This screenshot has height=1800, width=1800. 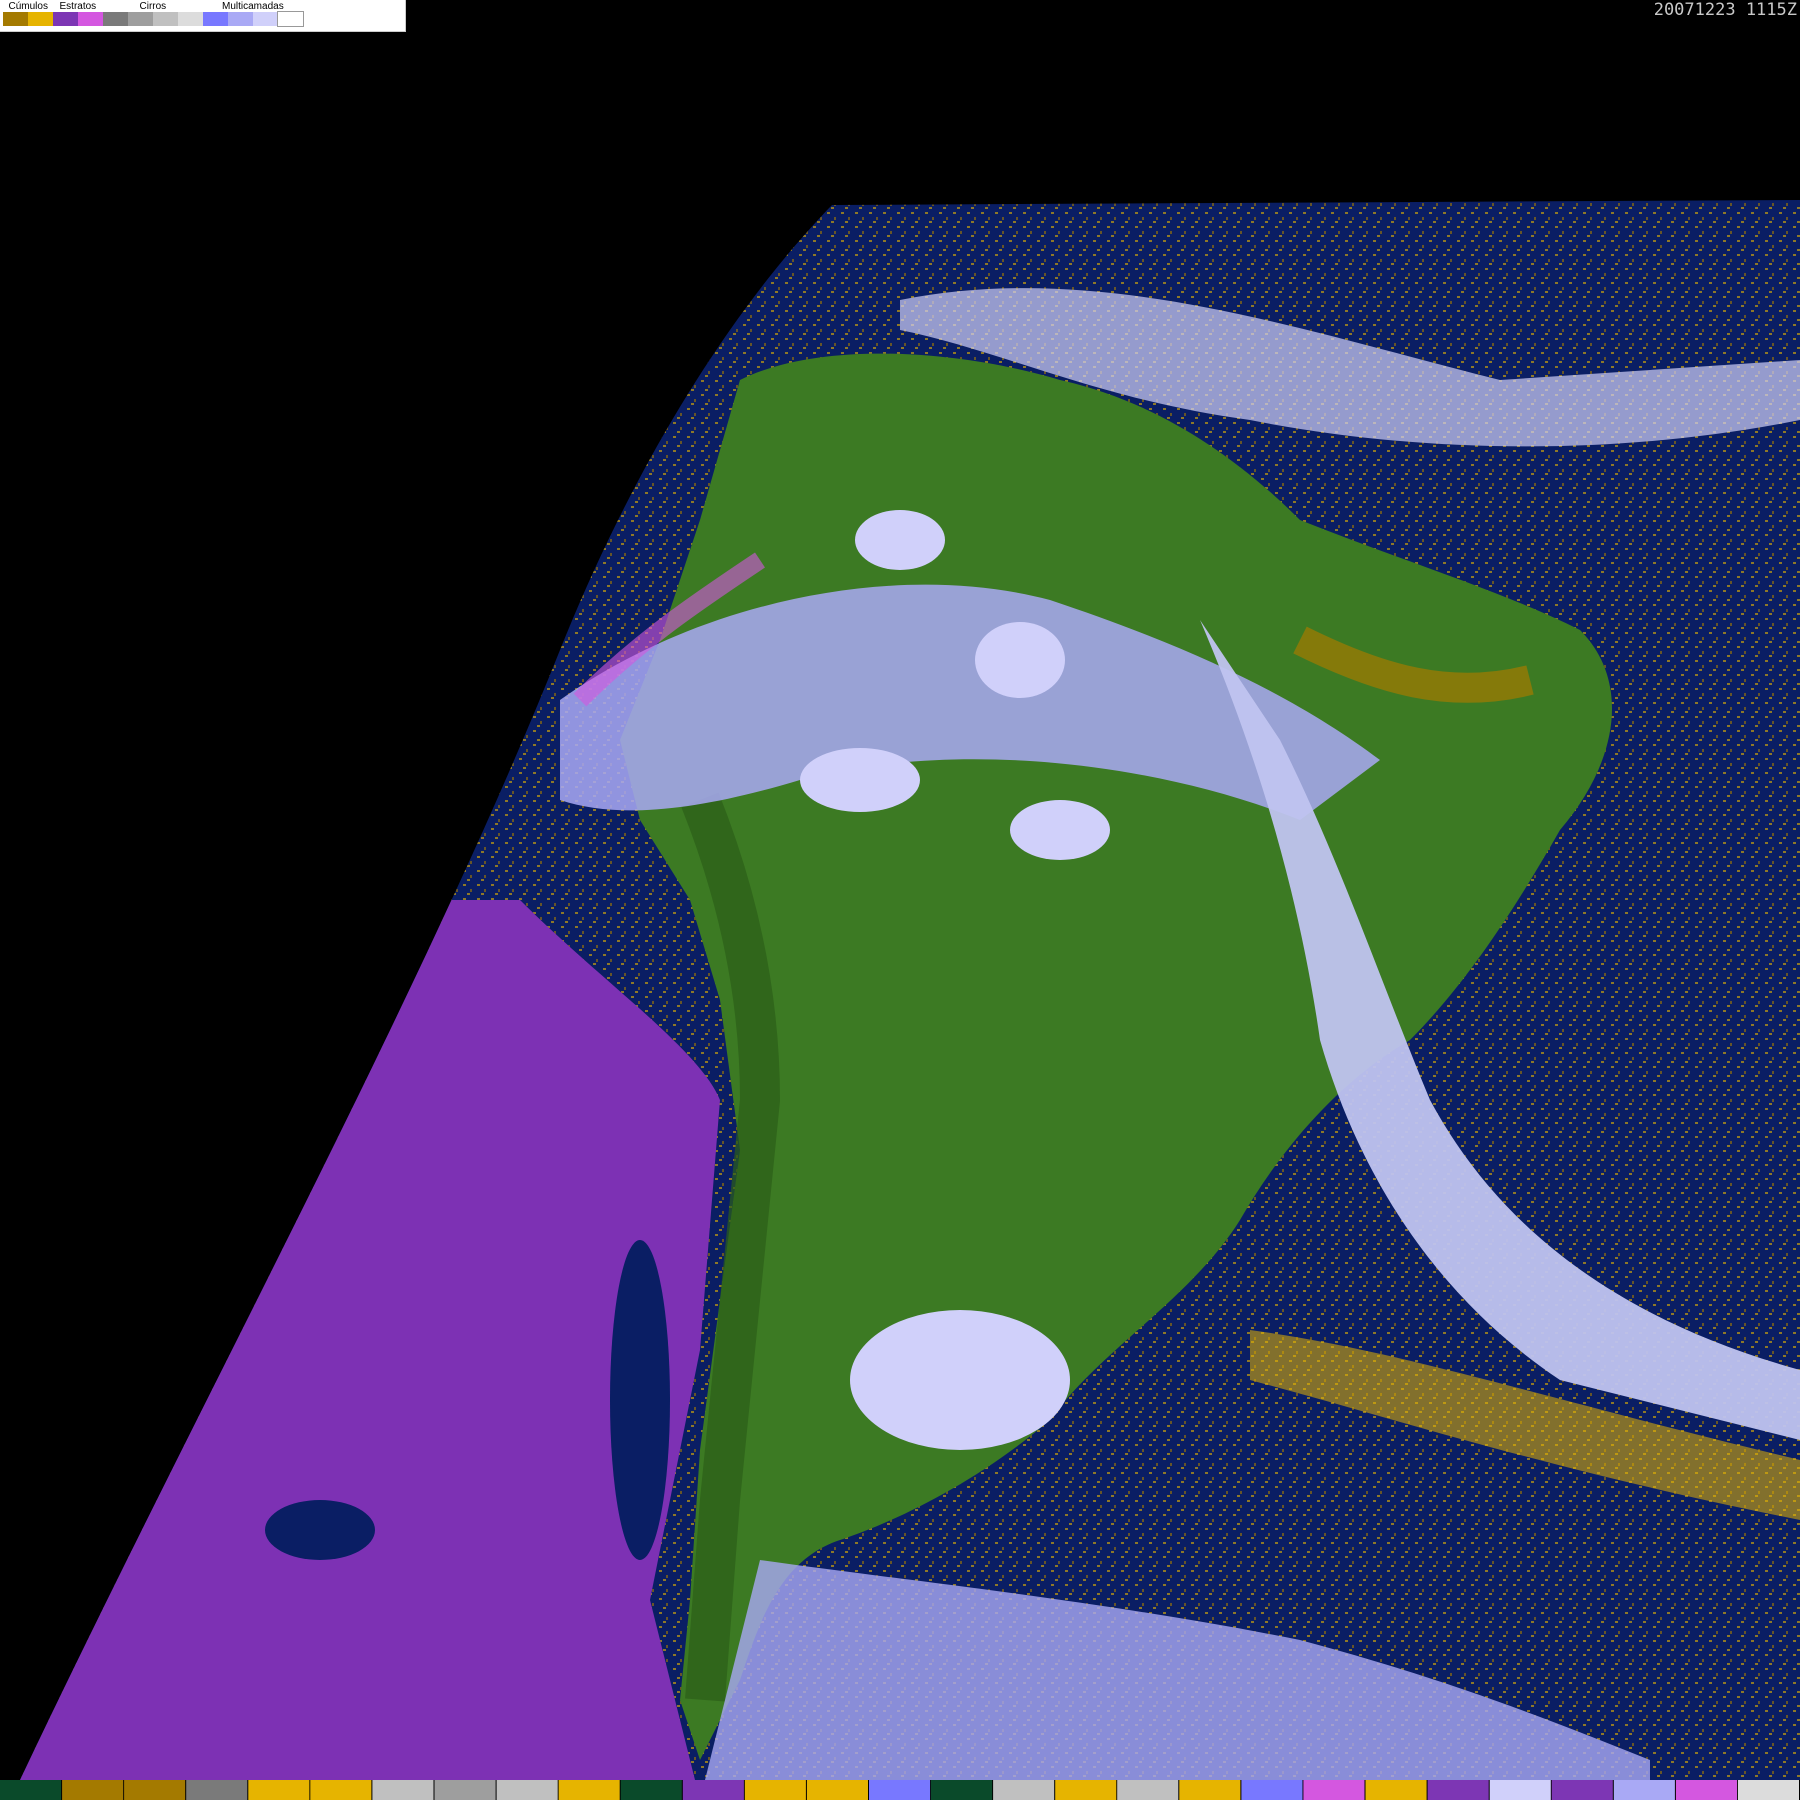 I want to click on legend-group-label: Estratos, so click(x=78, y=6).